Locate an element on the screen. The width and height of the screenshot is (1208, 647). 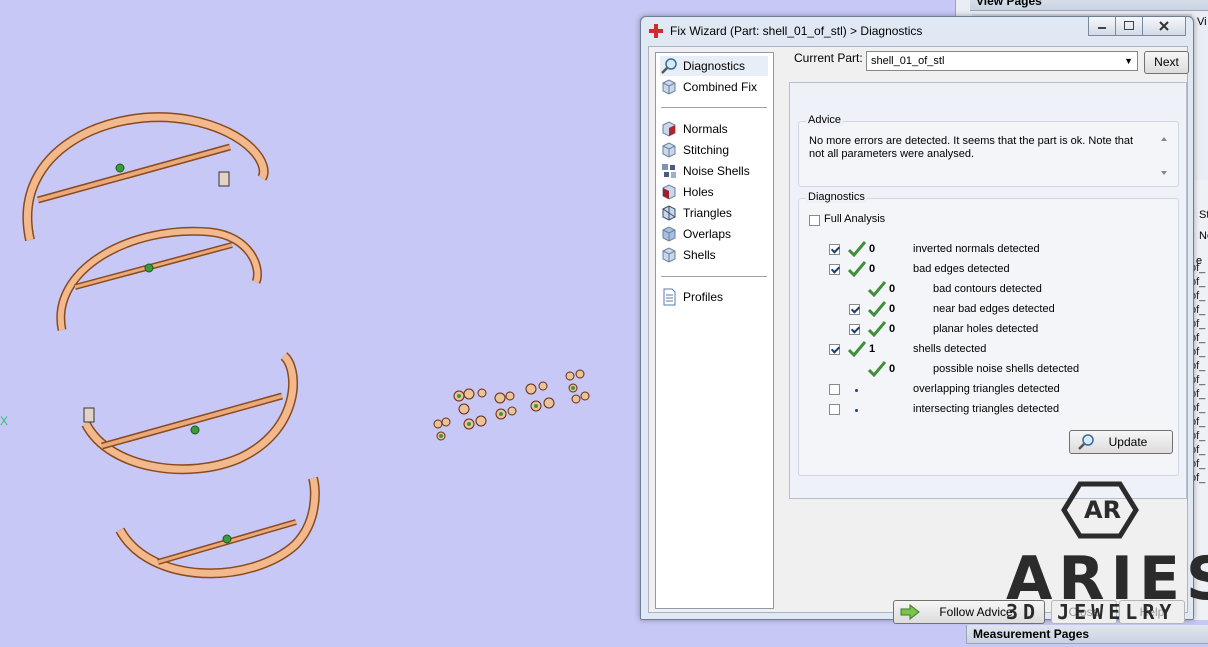
minimize-icon is located at coordinates (1102, 28).